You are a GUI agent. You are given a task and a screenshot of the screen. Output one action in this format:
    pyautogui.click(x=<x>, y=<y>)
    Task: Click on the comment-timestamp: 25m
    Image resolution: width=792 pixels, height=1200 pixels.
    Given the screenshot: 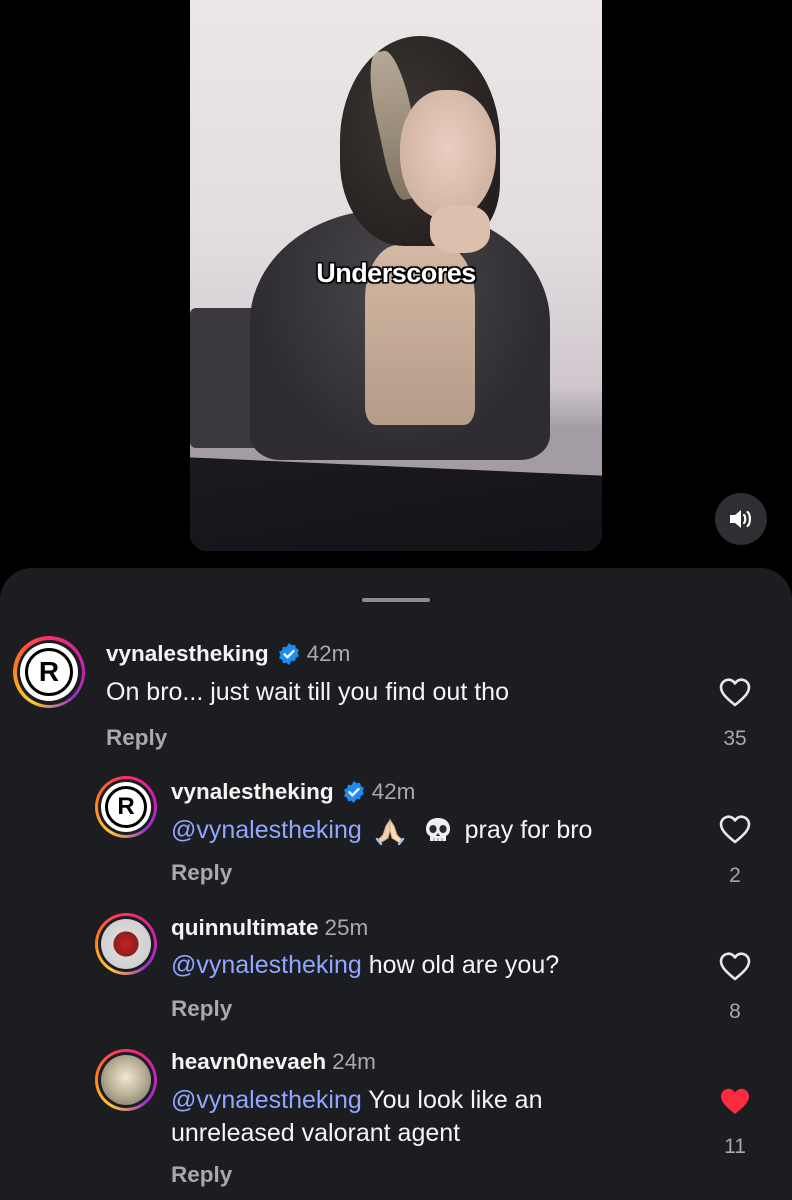 What is the action you would take?
    pyautogui.click(x=346, y=927)
    